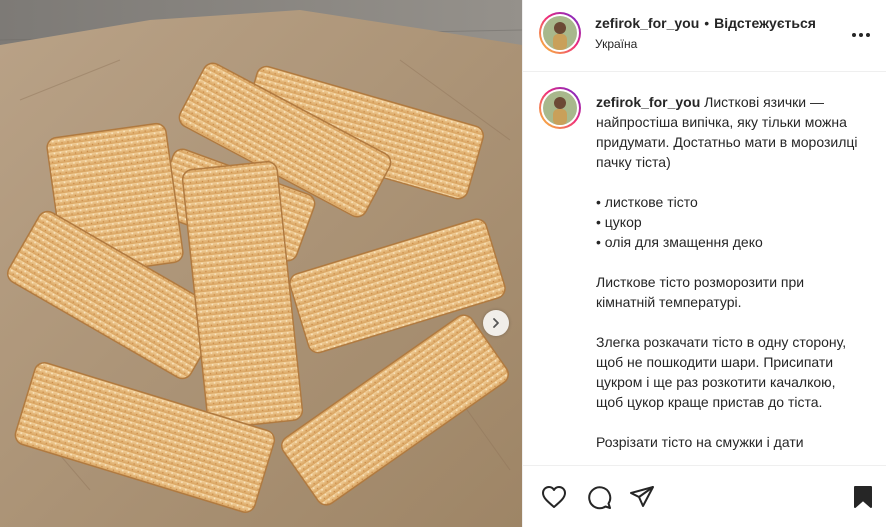 Image resolution: width=886 pixels, height=527 pixels. I want to click on post-location: Україна, so click(616, 44).